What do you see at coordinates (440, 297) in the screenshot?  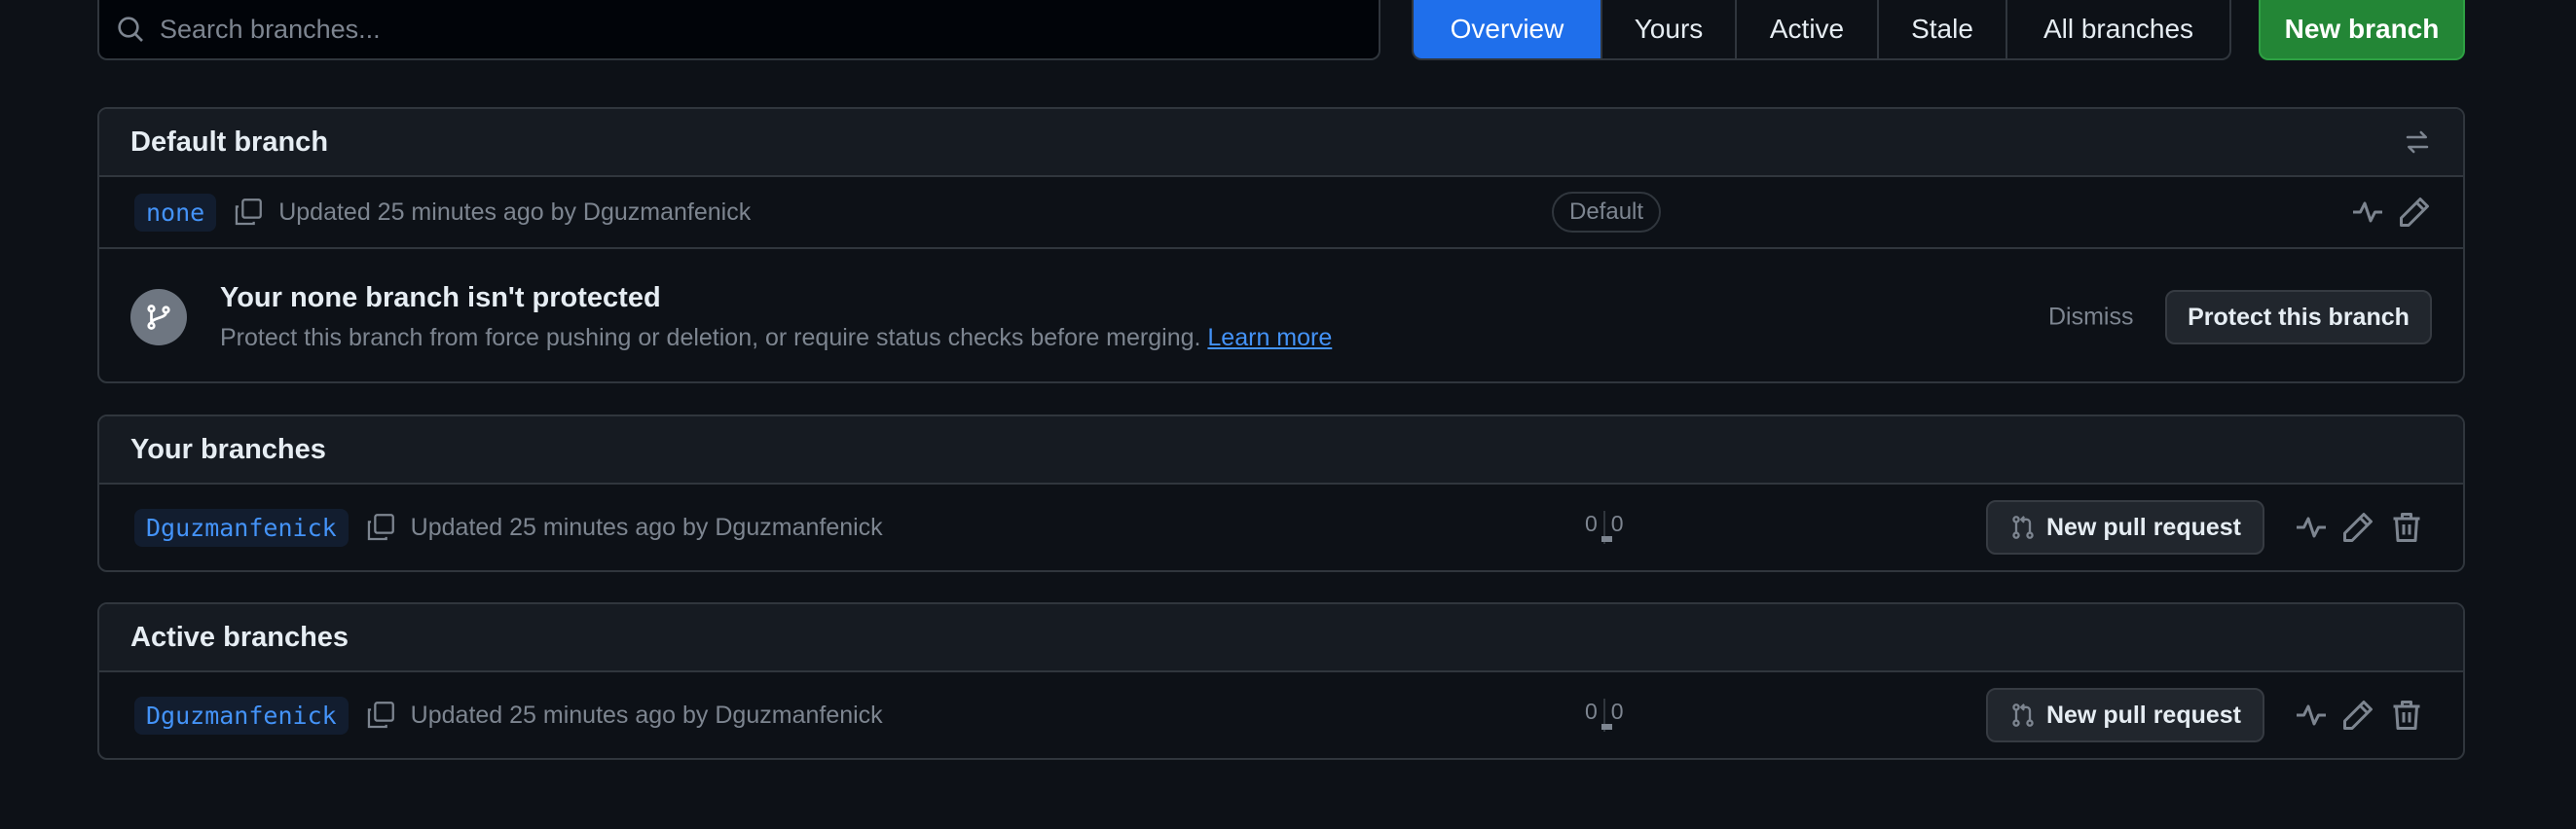 I see `protection-title: Your none branch isn't protected` at bounding box center [440, 297].